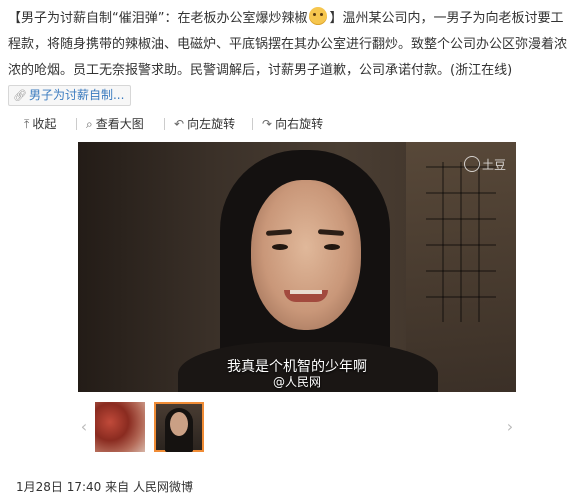 The height and width of the screenshot is (504, 584). I want to click on video-credit: @人民网, so click(296, 382).